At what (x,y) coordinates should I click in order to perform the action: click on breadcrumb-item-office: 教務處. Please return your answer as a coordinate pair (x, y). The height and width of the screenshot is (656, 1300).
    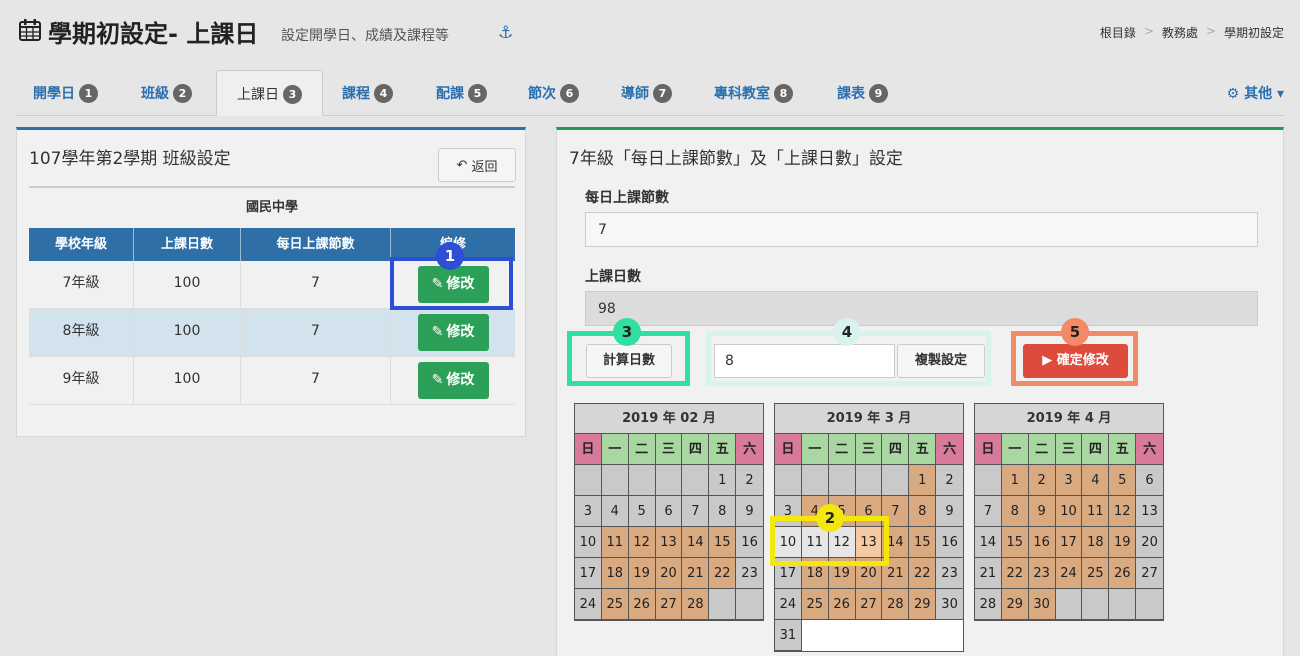
    Looking at the image, I should click on (1180, 32).